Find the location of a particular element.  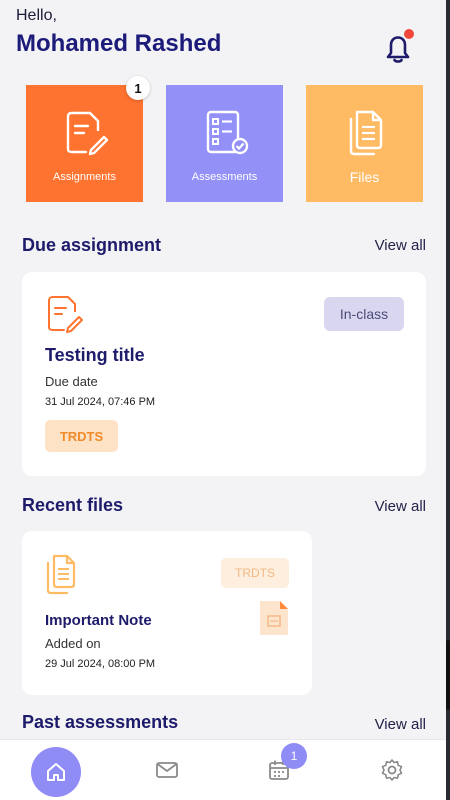

tile-label-files: Files is located at coordinates (364, 177).